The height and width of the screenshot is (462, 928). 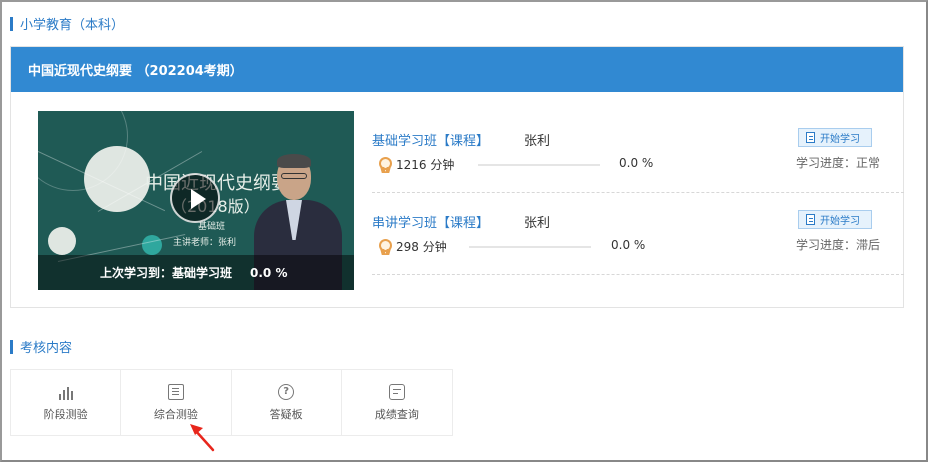 What do you see at coordinates (396, 414) in the screenshot?
I see `exam-item-label: 成绩查询` at bounding box center [396, 414].